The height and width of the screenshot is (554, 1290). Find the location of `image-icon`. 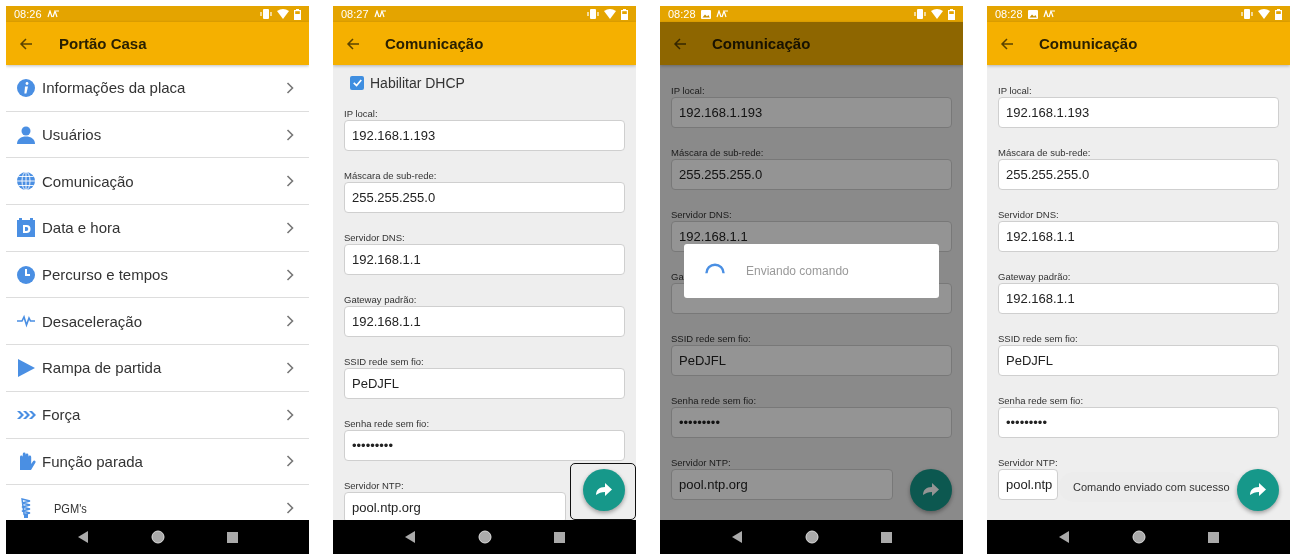

image-icon is located at coordinates (705, 14).